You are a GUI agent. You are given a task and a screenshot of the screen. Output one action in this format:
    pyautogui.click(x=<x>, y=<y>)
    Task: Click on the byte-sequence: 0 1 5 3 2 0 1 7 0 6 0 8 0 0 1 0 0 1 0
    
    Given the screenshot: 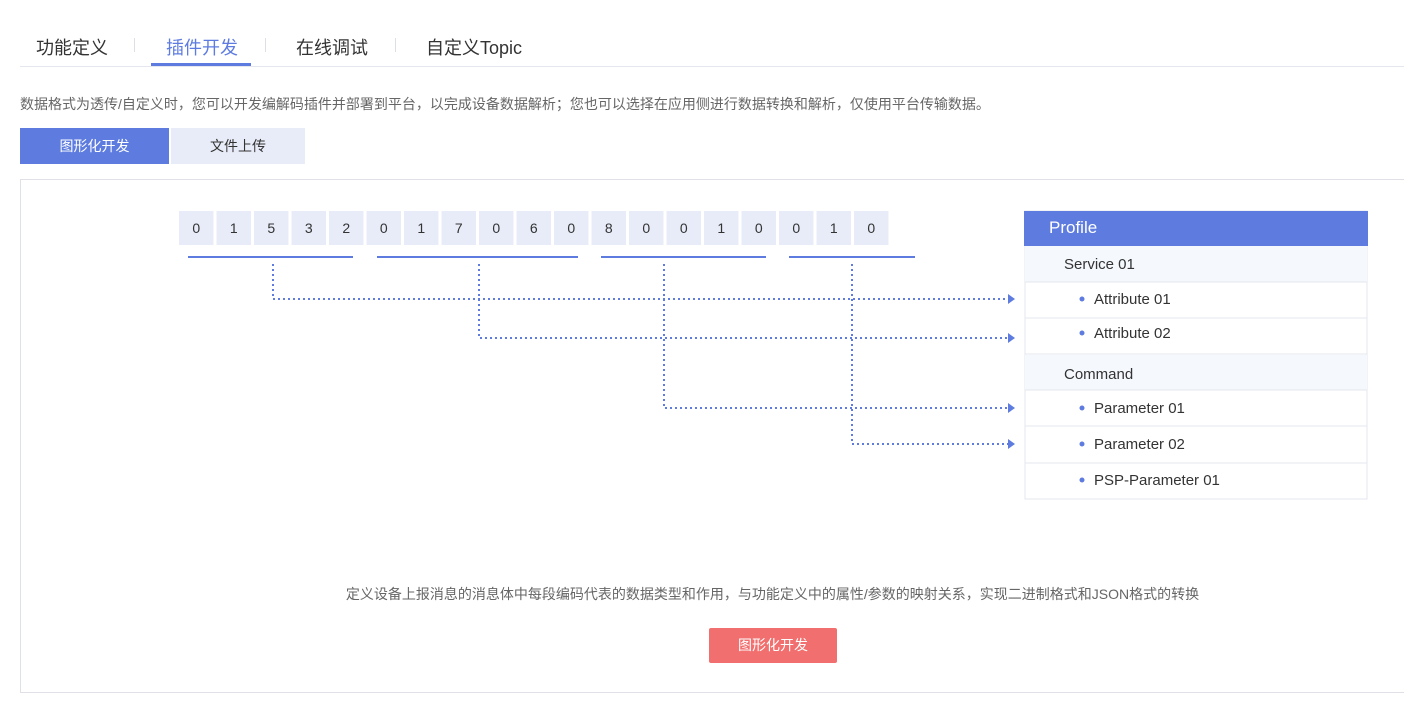 What is the action you would take?
    pyautogui.click(x=534, y=228)
    